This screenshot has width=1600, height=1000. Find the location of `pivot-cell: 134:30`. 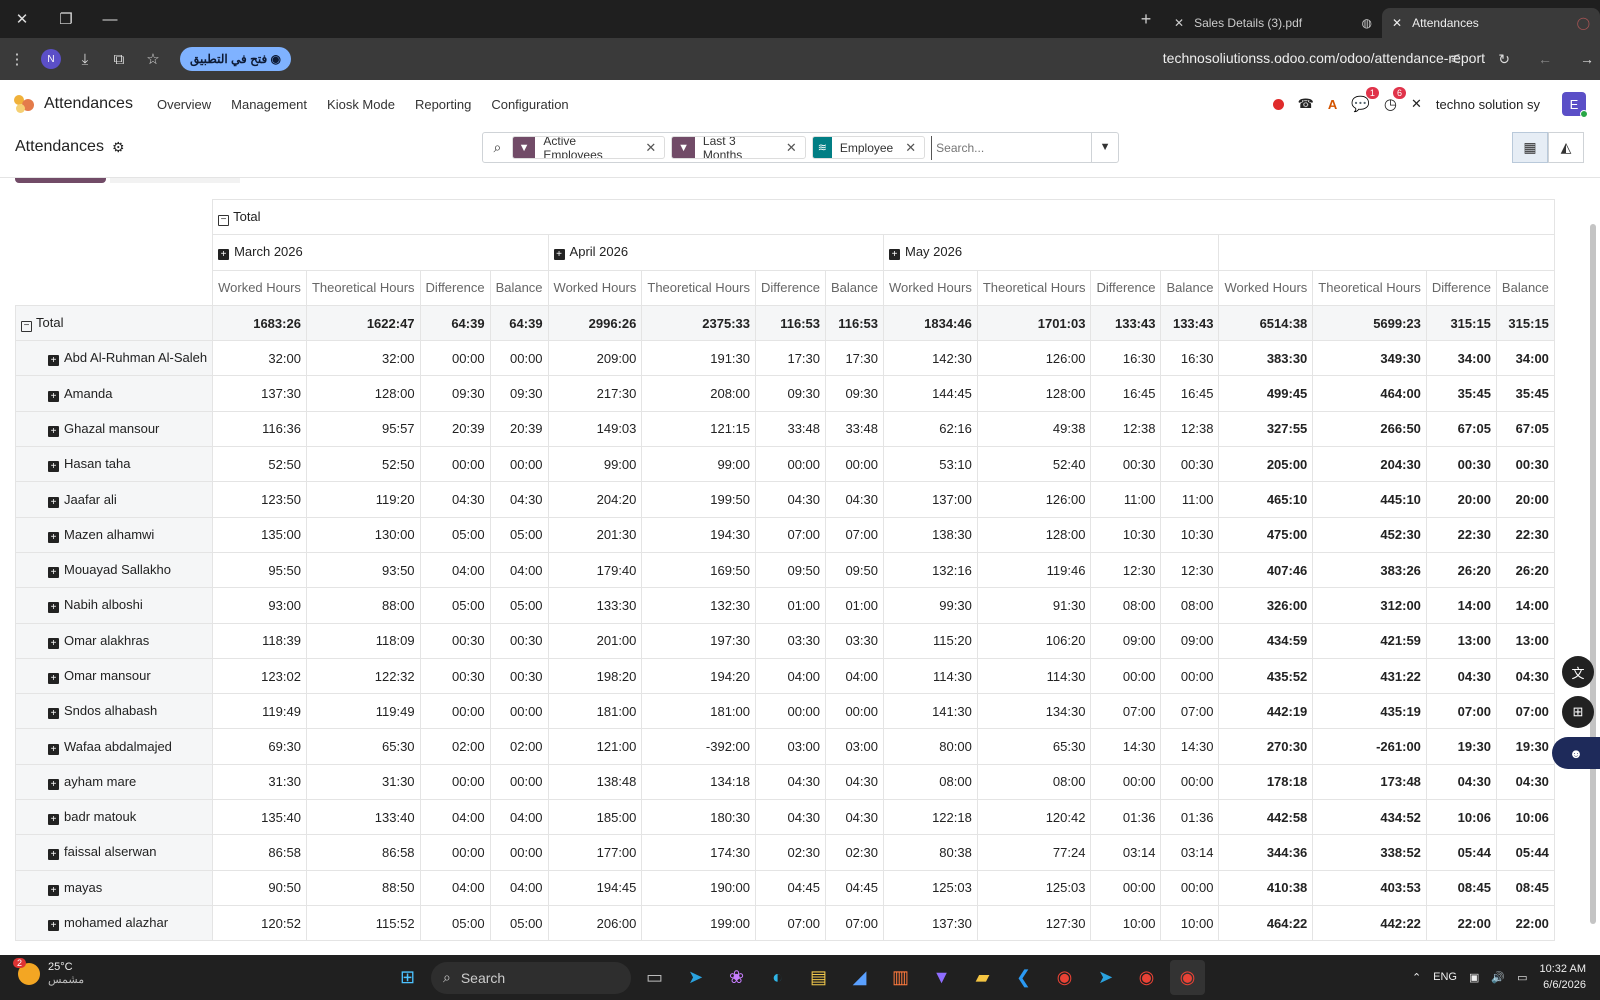

pivot-cell: 134:30 is located at coordinates (1034, 711).